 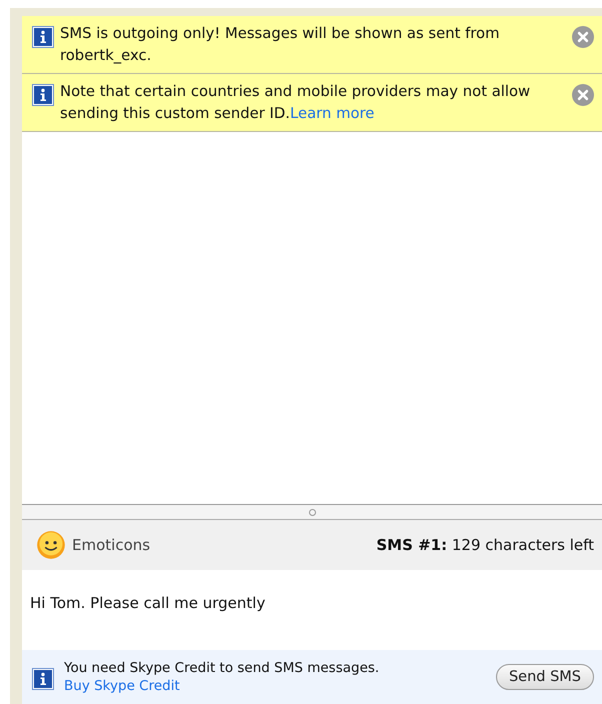 I want to click on smiley-icon, so click(x=51, y=545).